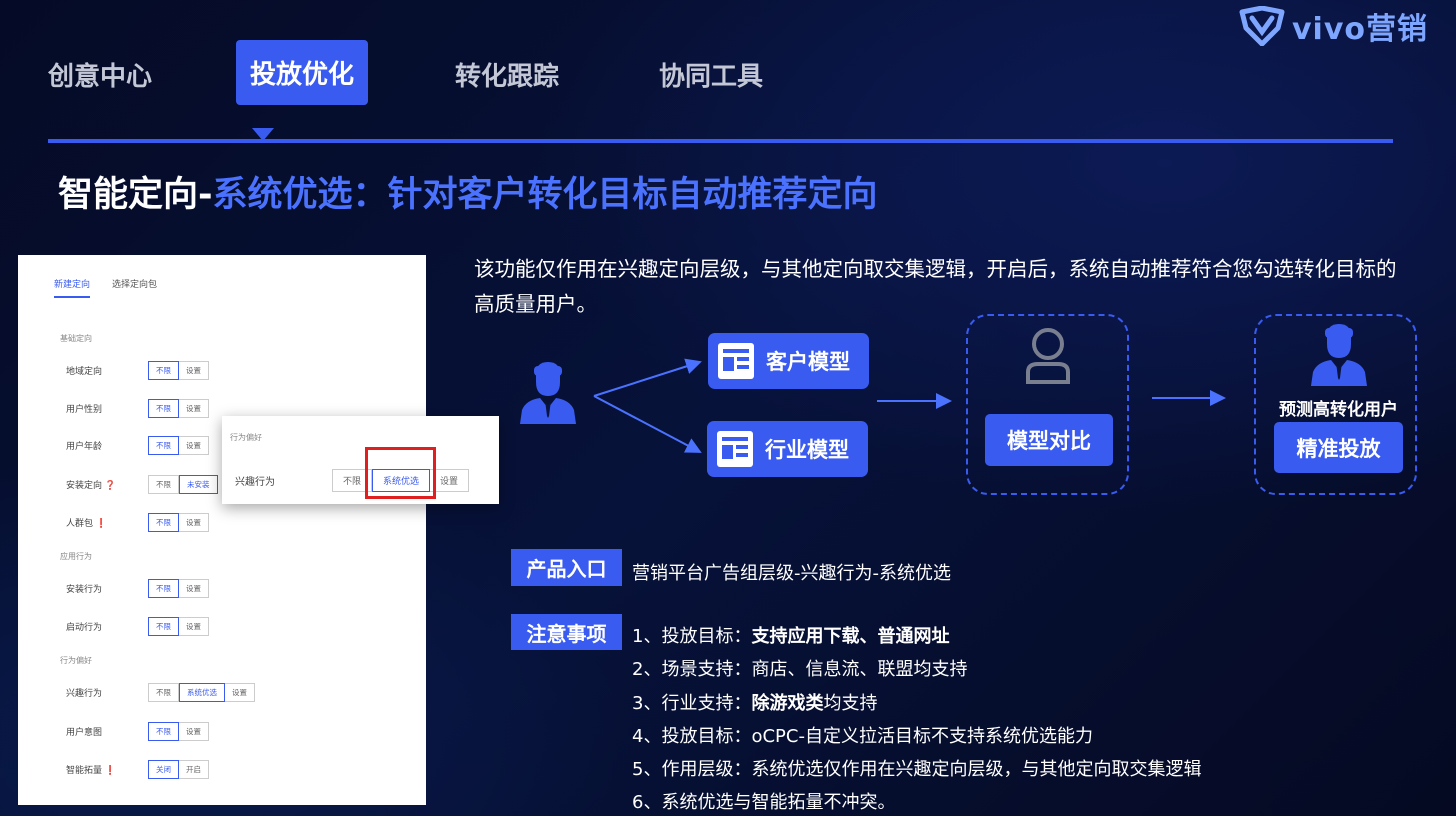 The width and height of the screenshot is (1456, 816). Describe the element at coordinates (917, 769) in the screenshot. I see `note-item-5: 5、作用层级：系统优选仅作用在兴趣定向层级，与其他定向取交集逻辑` at that location.